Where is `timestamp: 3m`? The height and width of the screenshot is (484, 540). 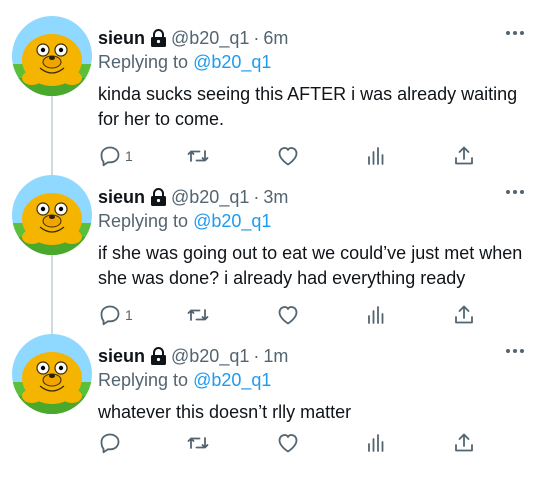
timestamp: 3m is located at coordinates (275, 197).